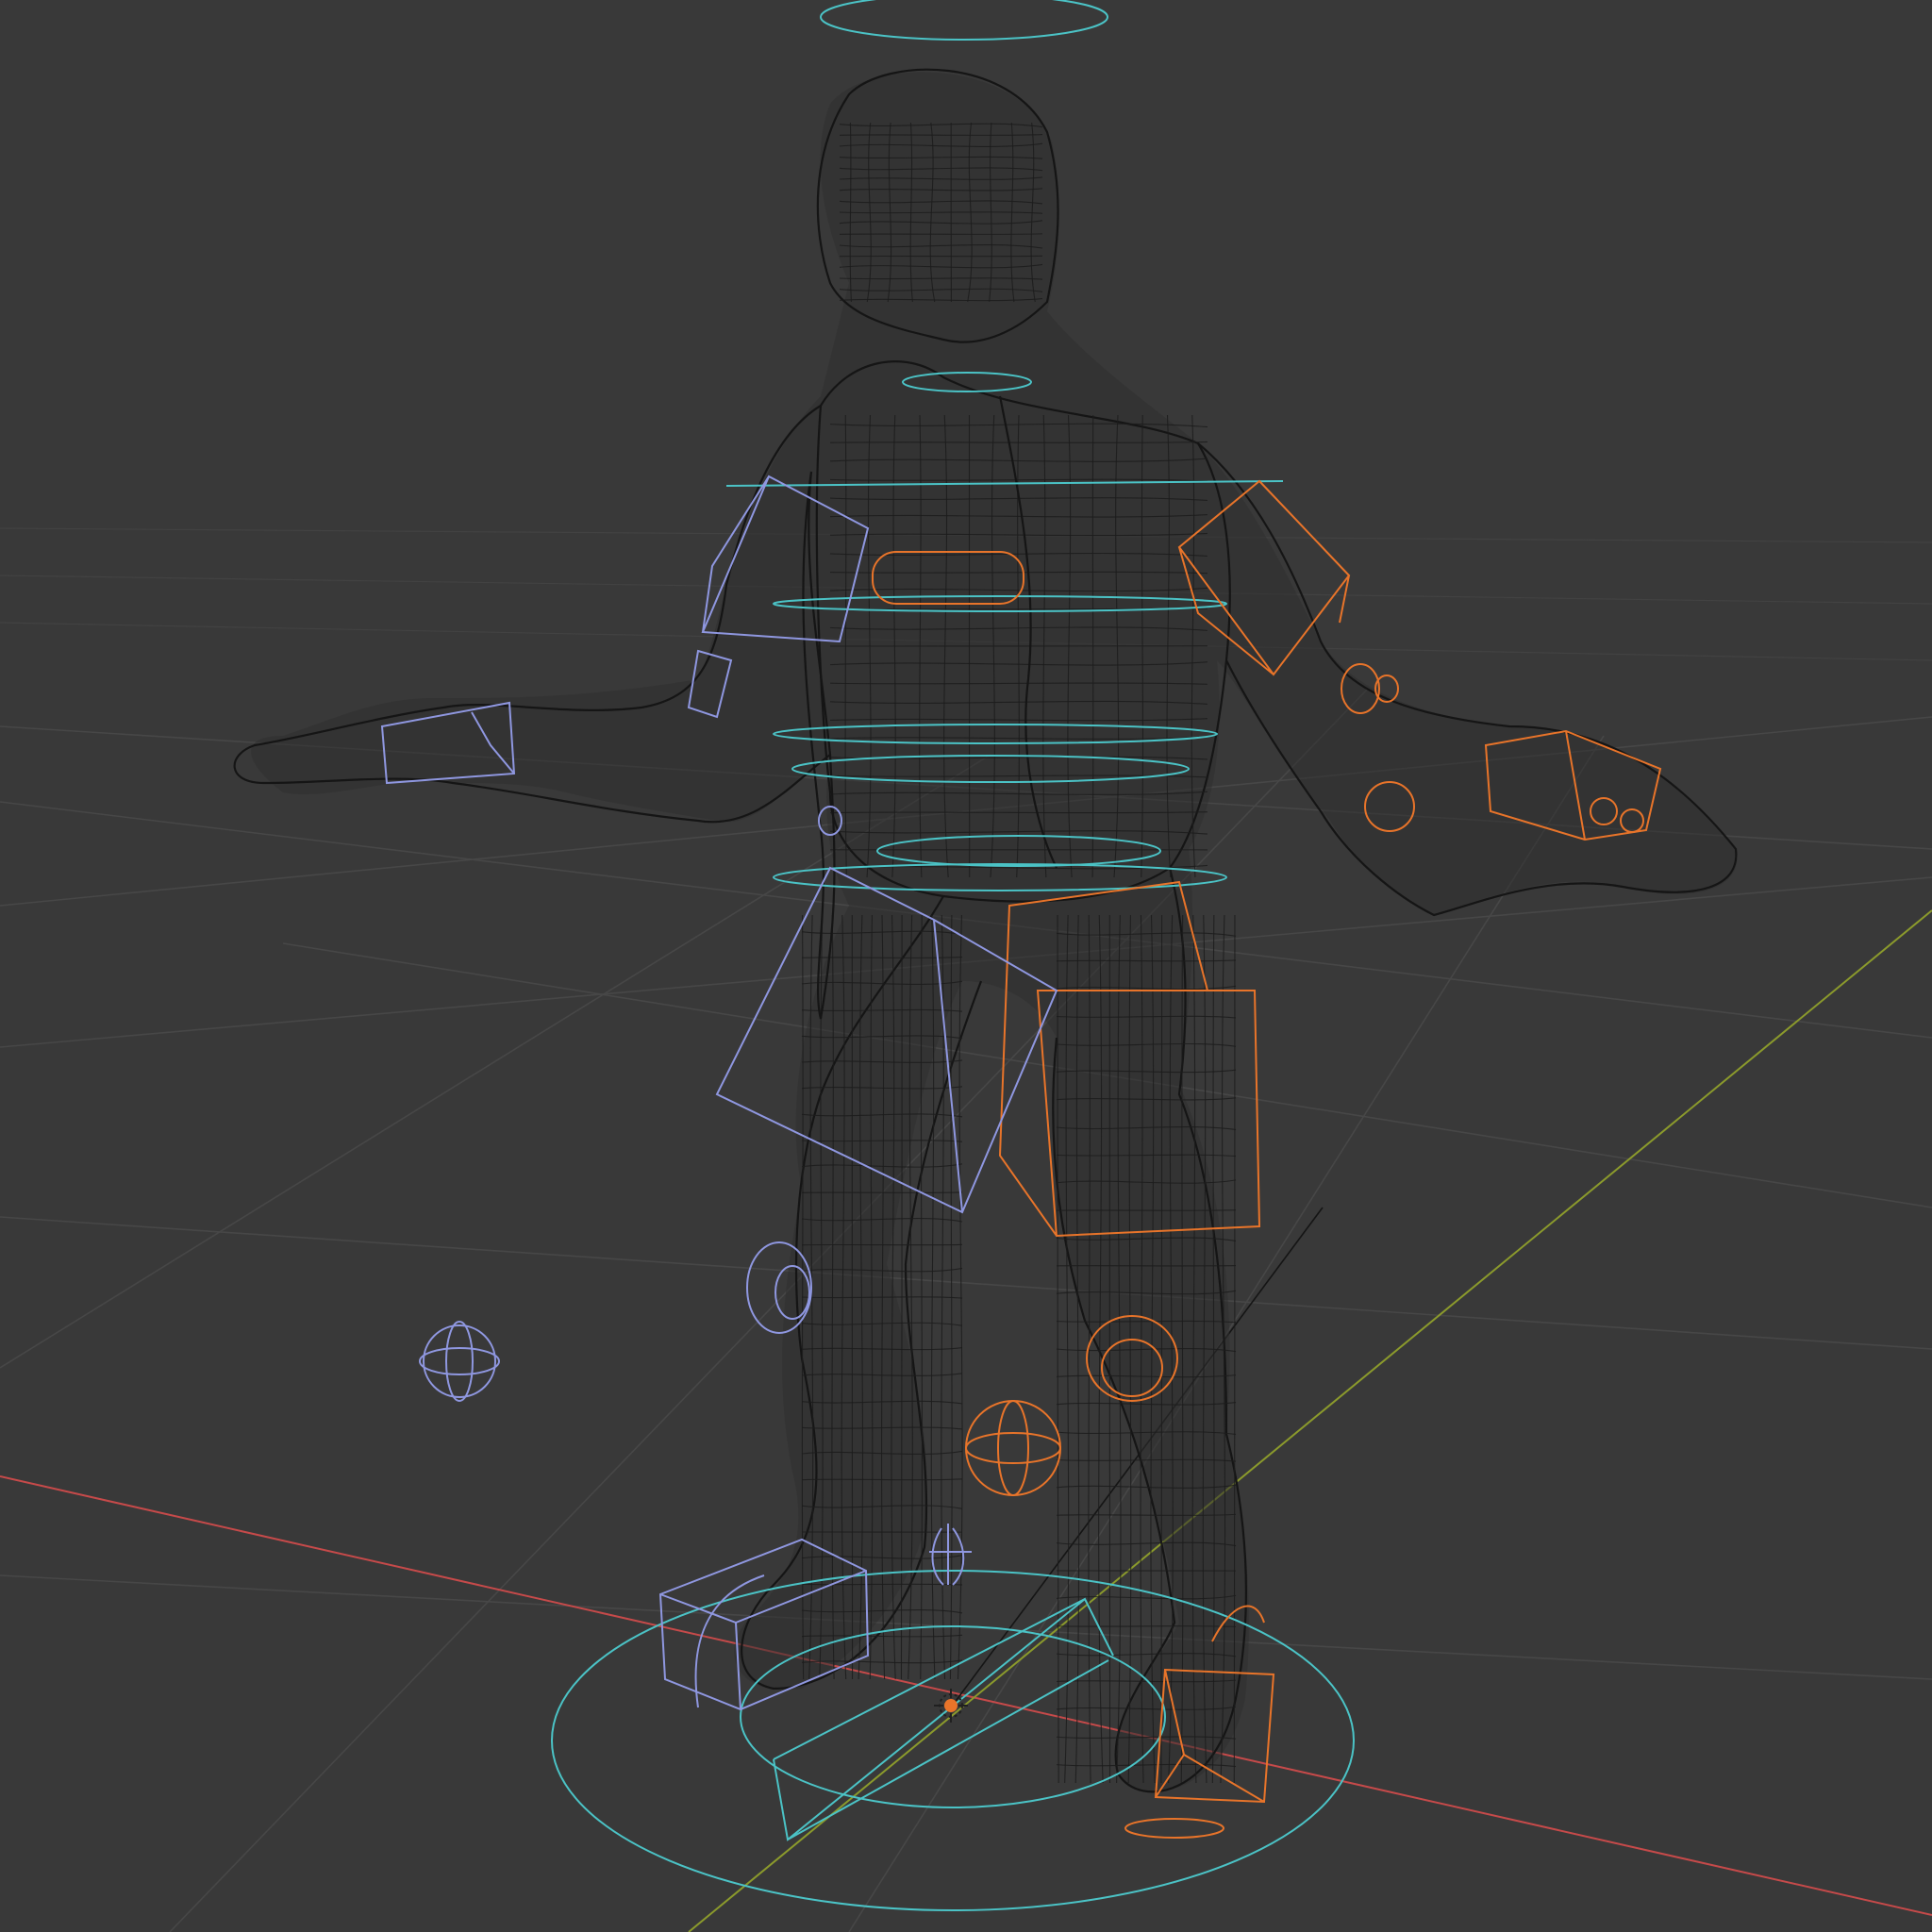  I want to click on toe-r-cross, so click(951, 1555).